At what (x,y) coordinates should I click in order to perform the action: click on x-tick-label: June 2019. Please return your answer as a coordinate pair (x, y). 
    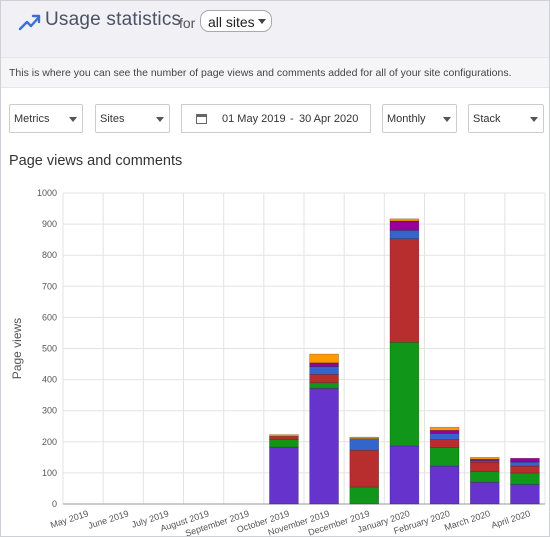
    Looking at the image, I should click on (108, 519).